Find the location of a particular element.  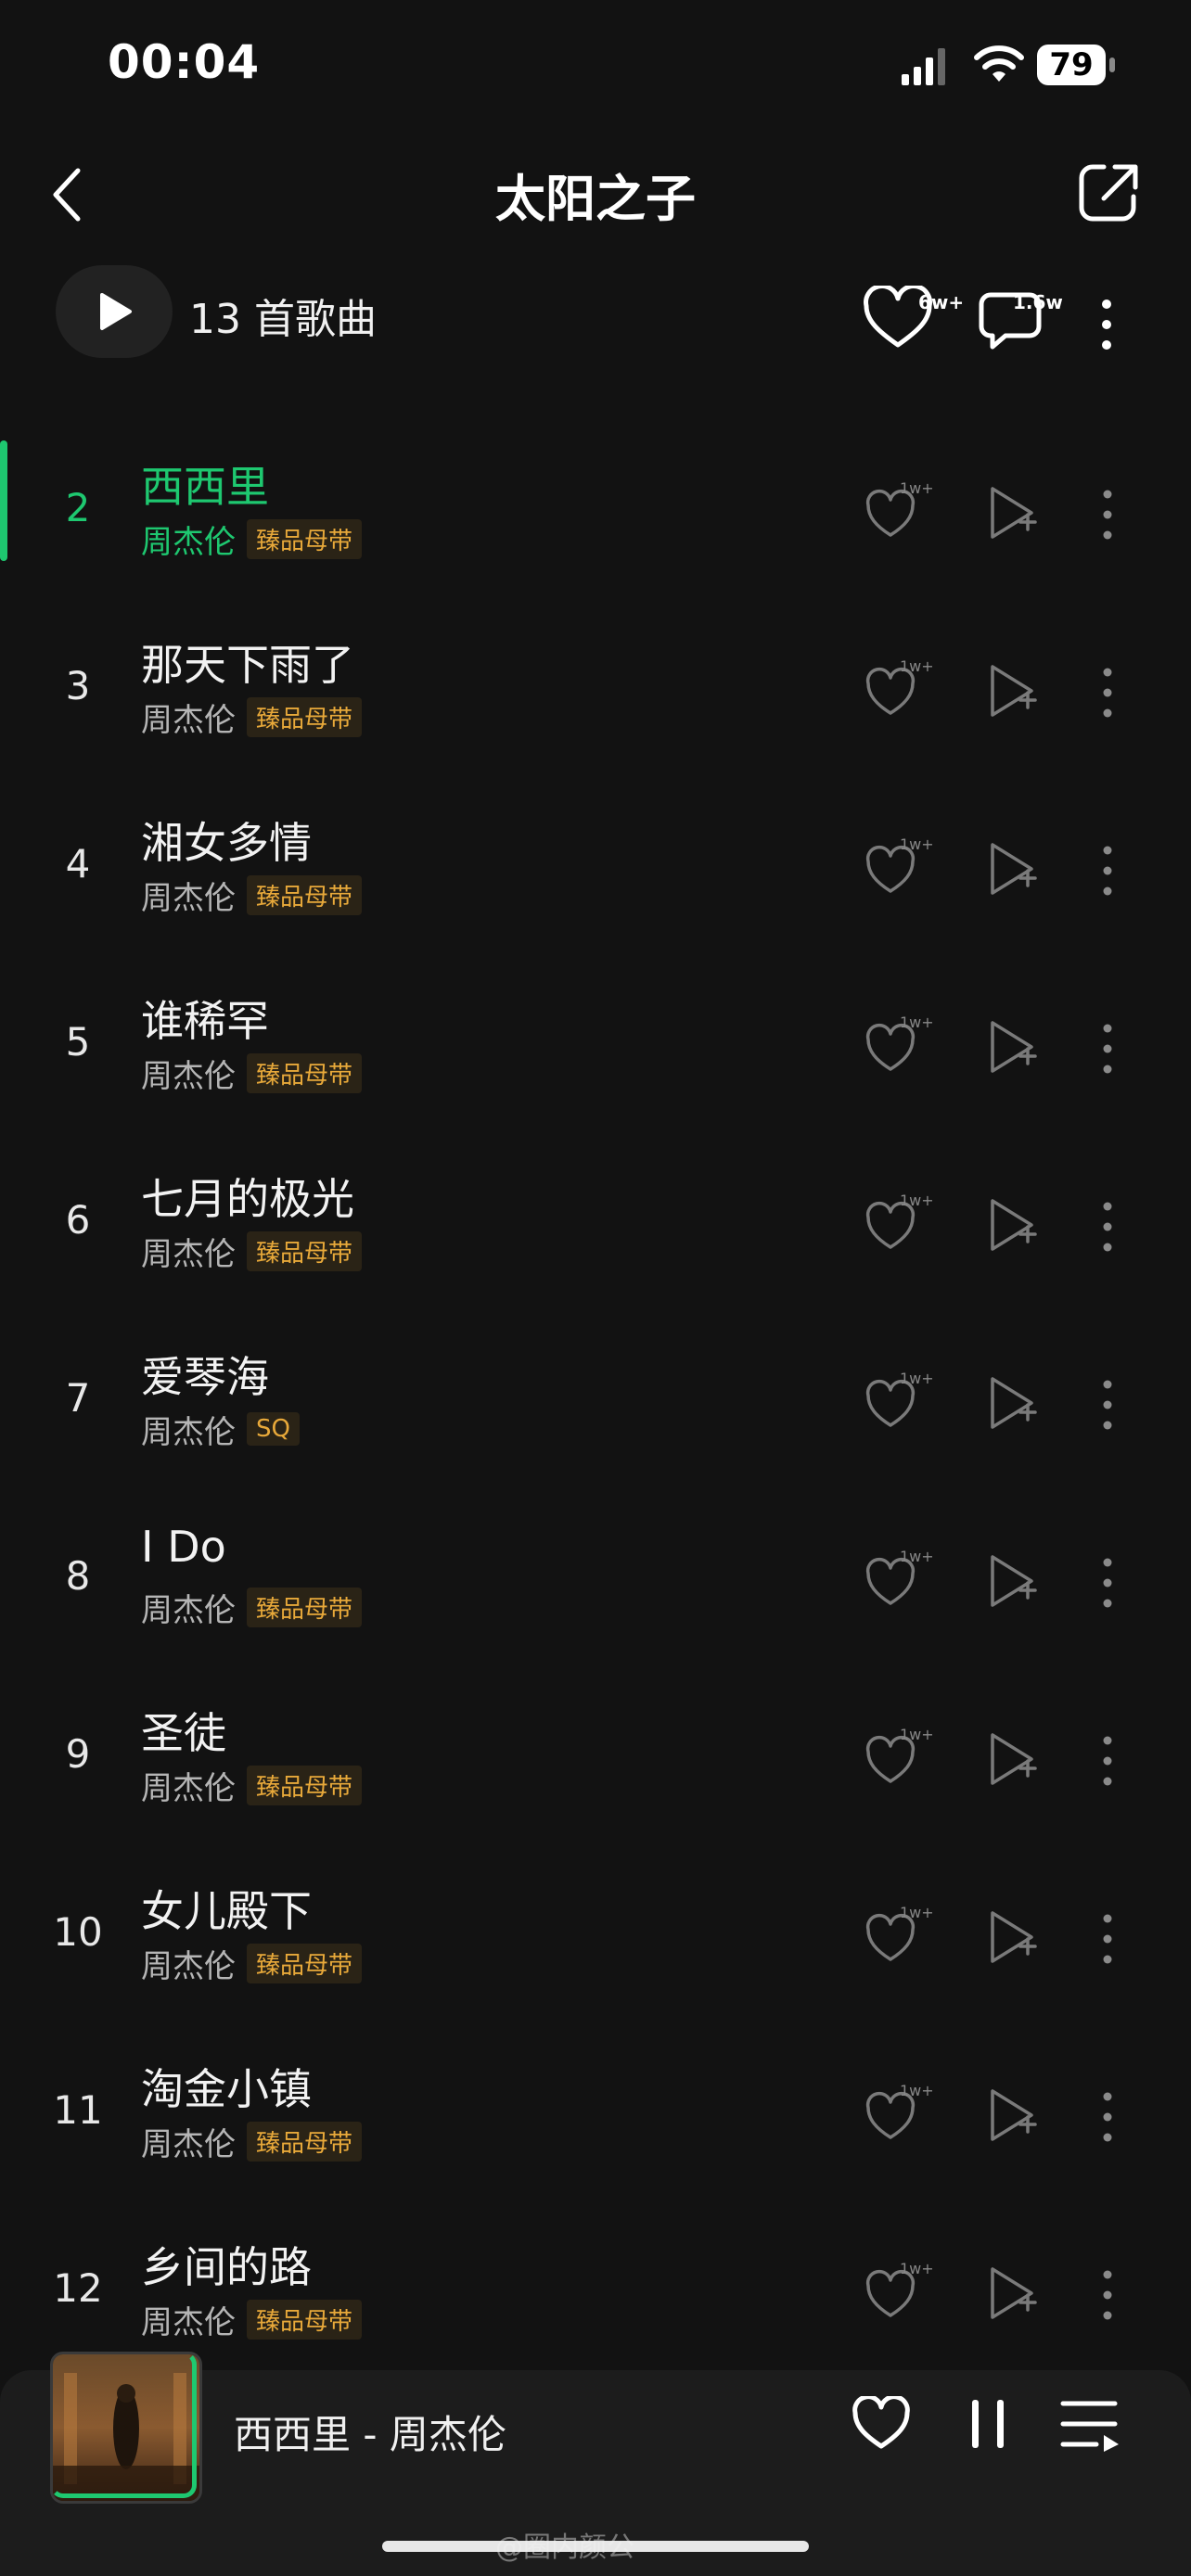

playlist-toolbar: 13 首歌曲 6w+ 1.6w is located at coordinates (595, 312).